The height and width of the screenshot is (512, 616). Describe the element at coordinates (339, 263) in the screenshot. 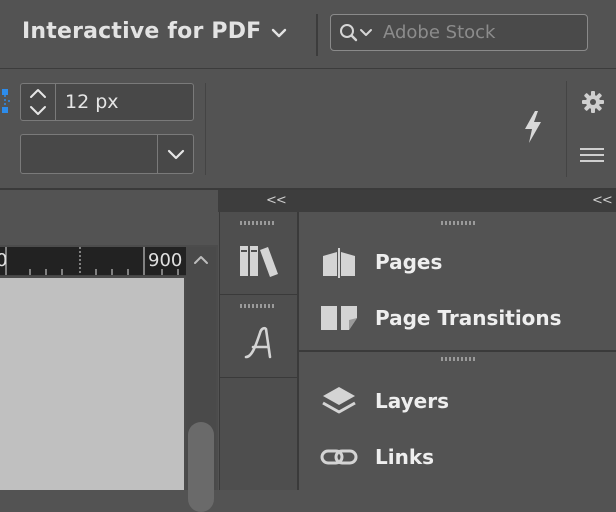

I see `pages-icon` at that location.